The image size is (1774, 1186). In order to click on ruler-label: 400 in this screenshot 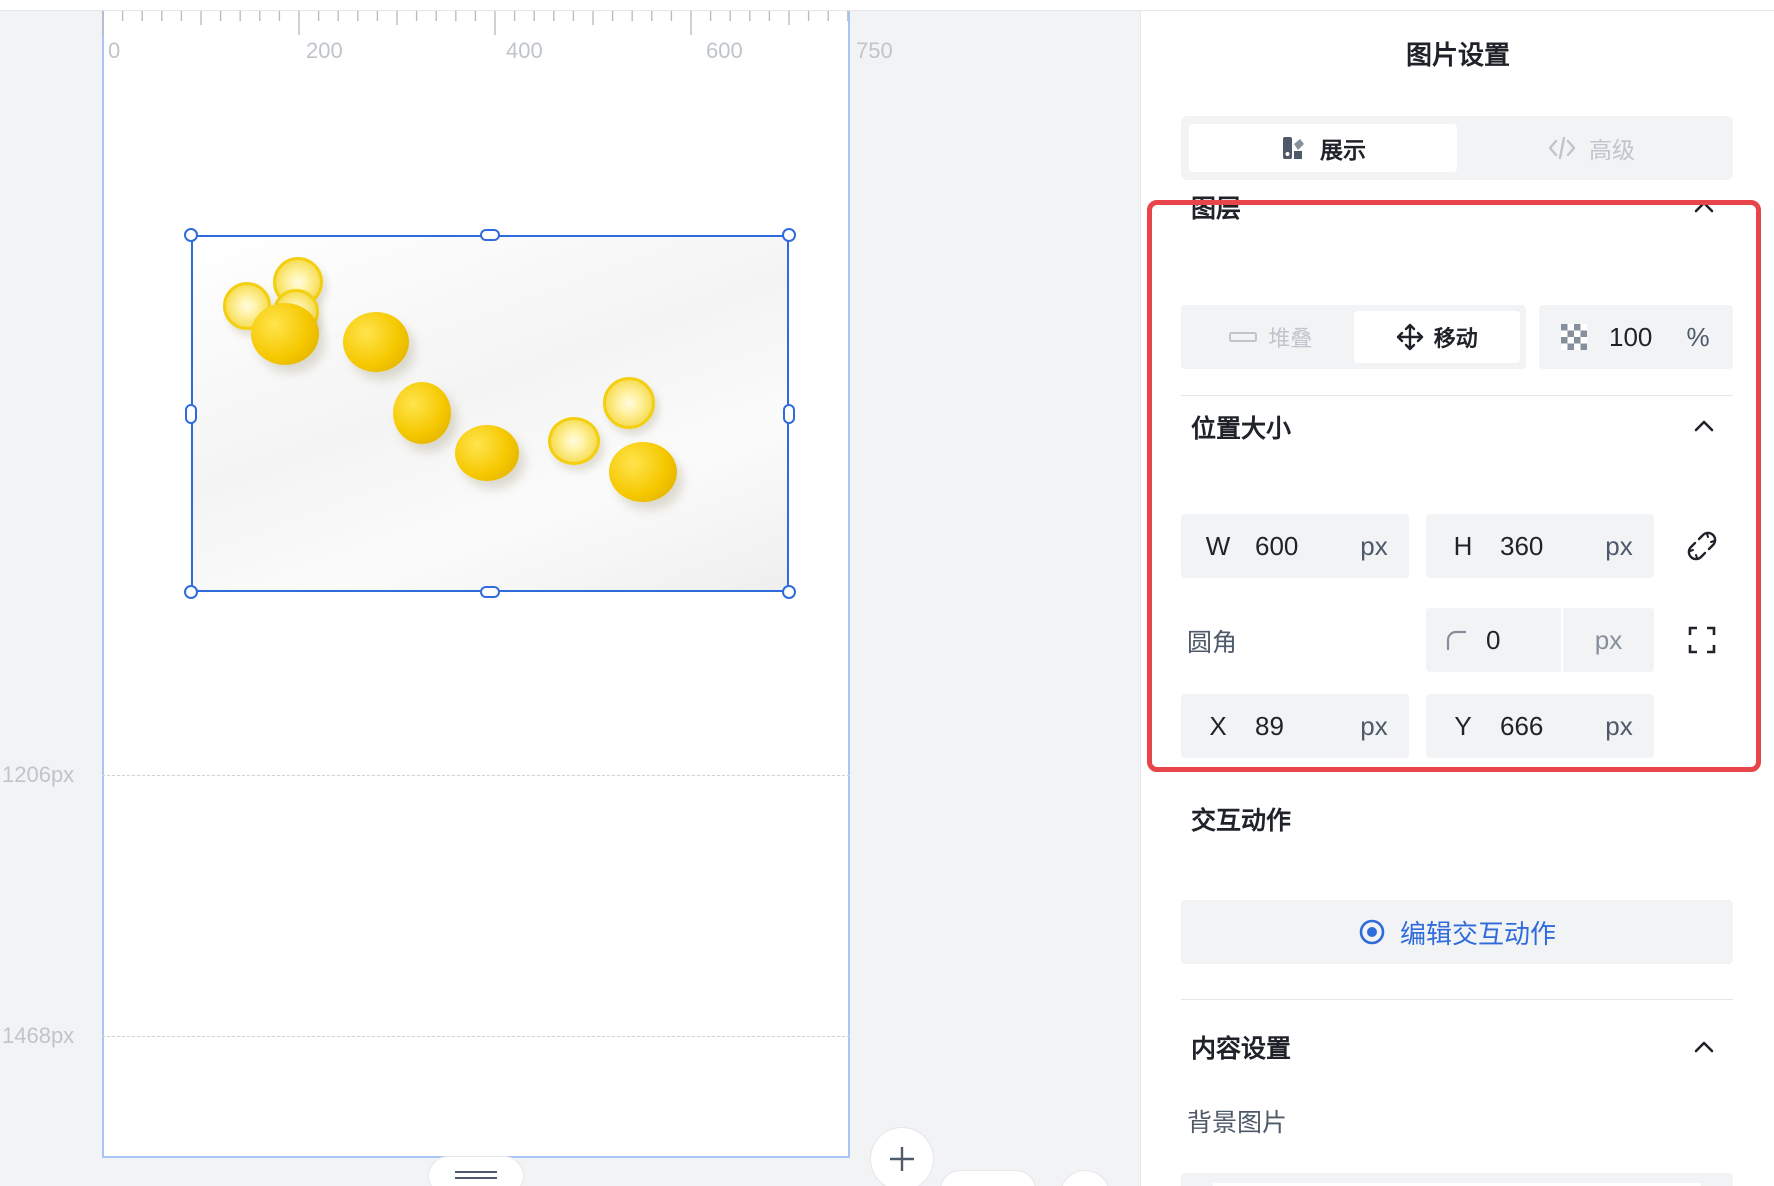, I will do `click(524, 50)`.